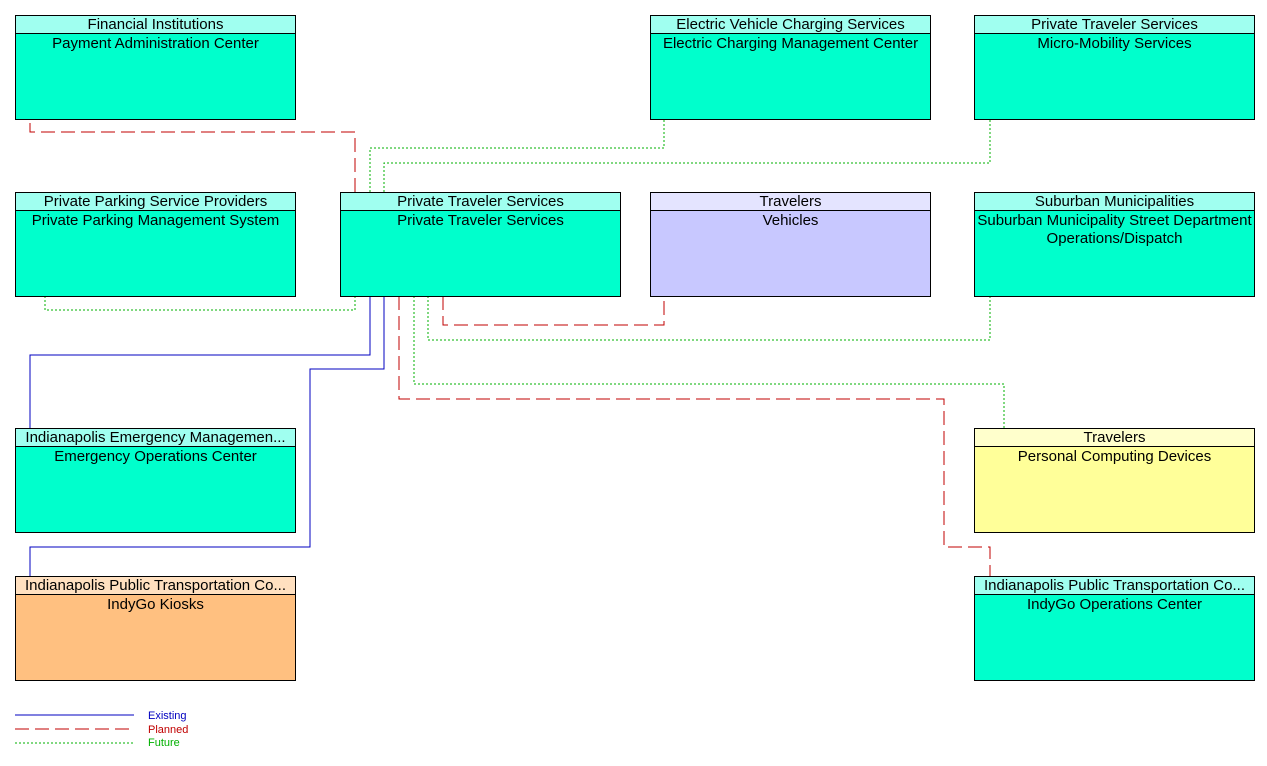 Image resolution: width=1267 pixels, height=766 pixels. I want to click on element-owner: Electric Vehicle Charging Services, so click(790, 25).